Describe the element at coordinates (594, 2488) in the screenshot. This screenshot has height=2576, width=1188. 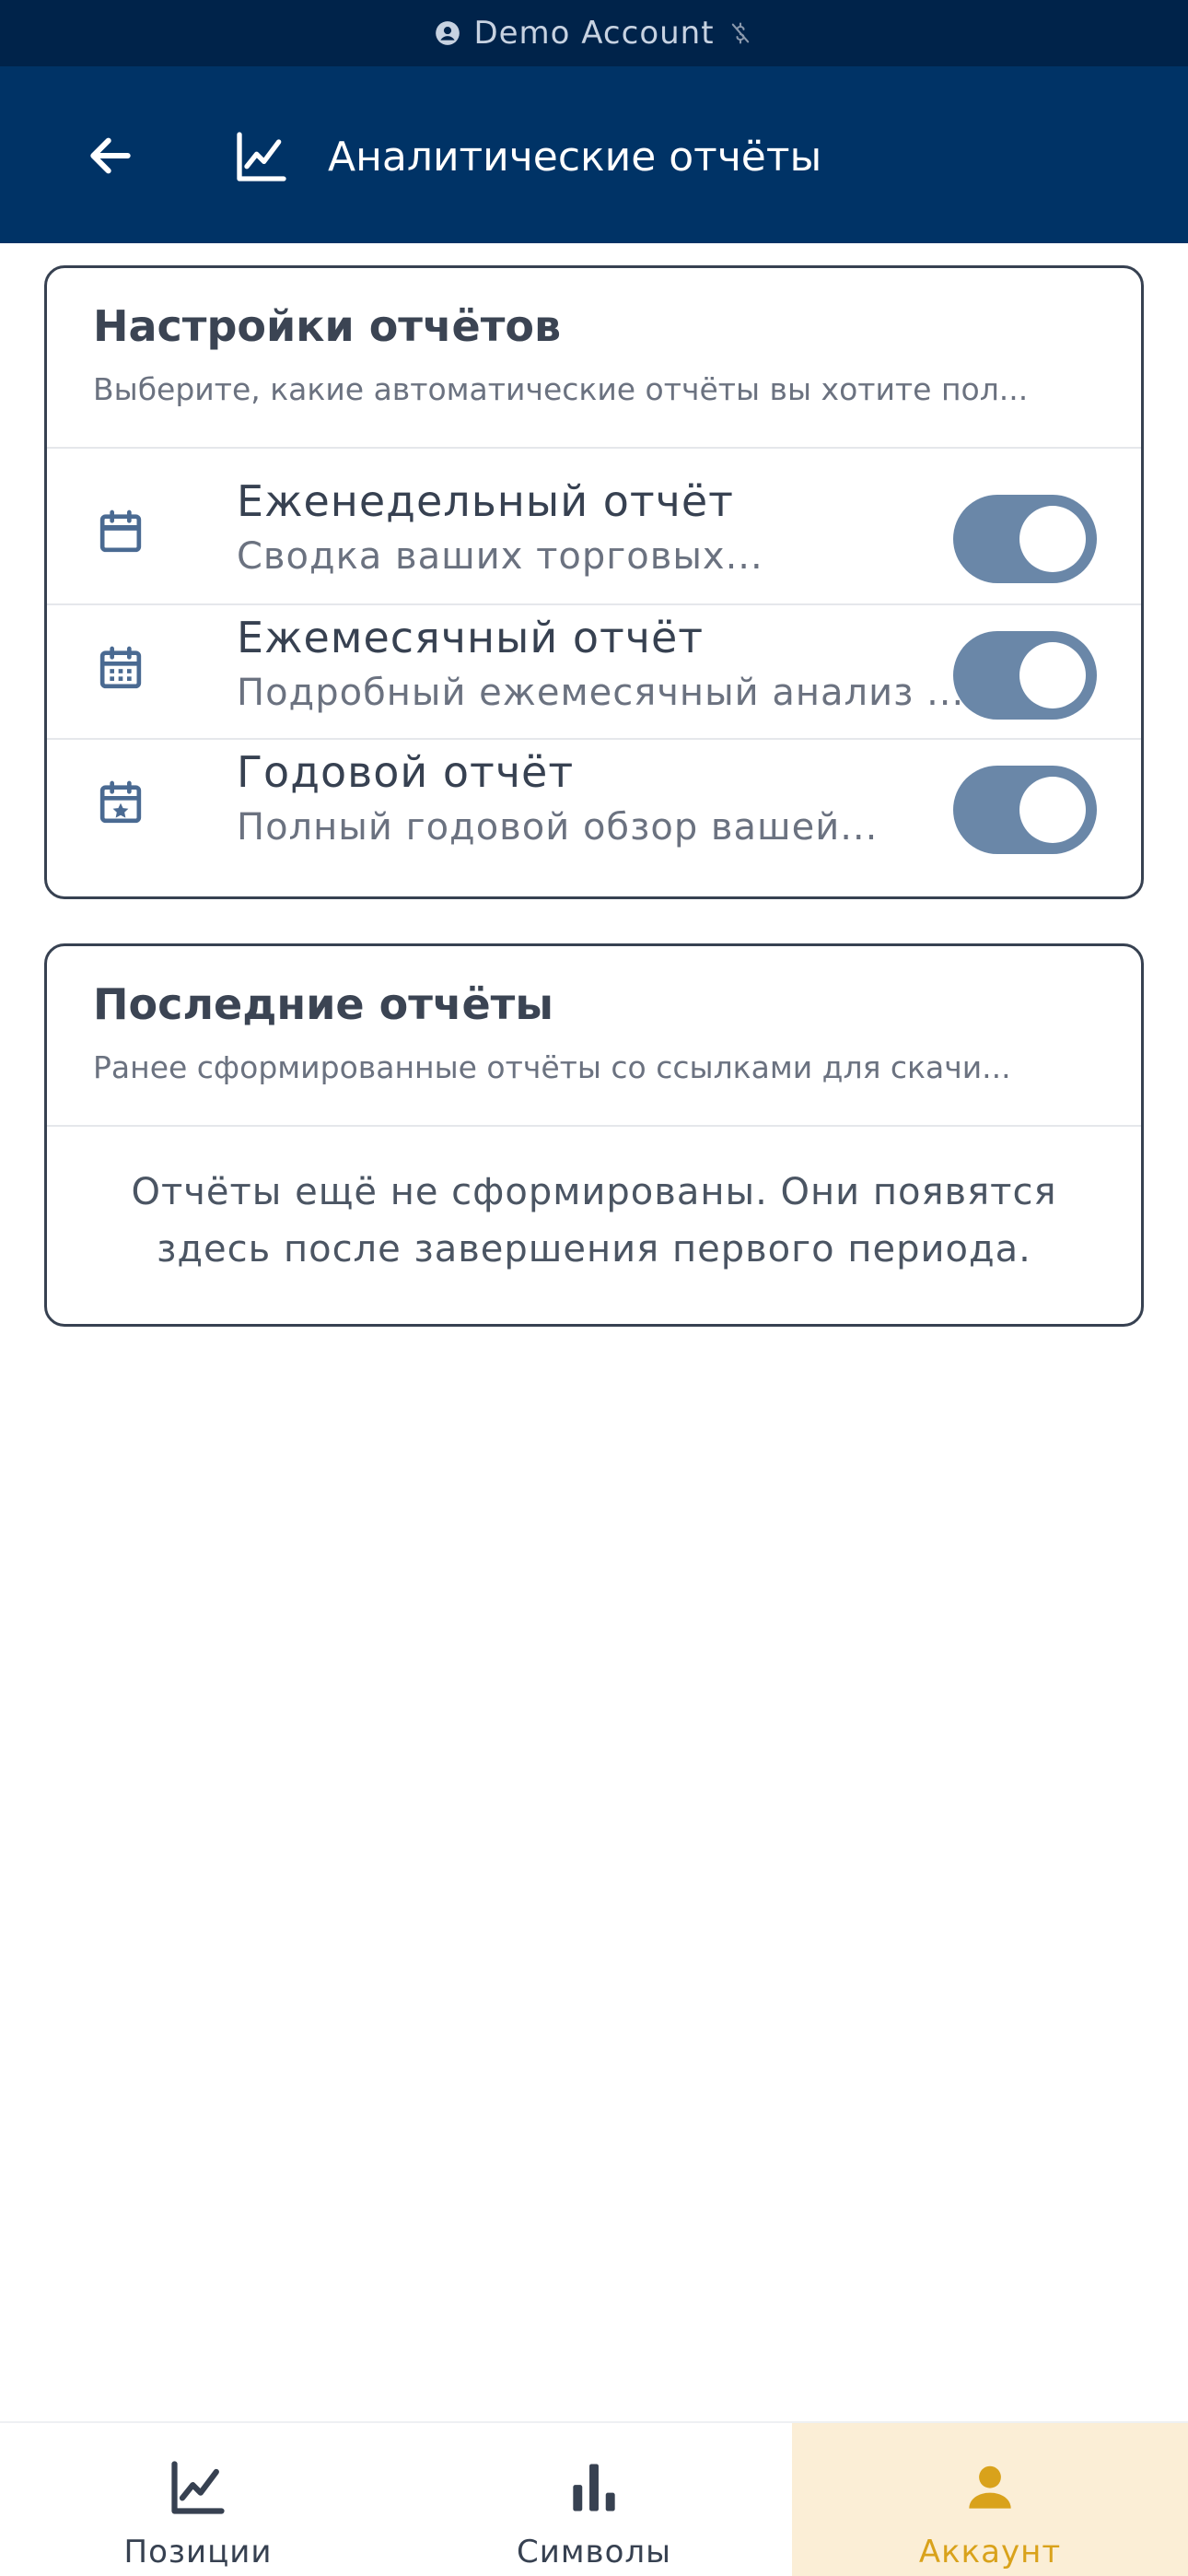
I see `bar-chart-icon` at that location.